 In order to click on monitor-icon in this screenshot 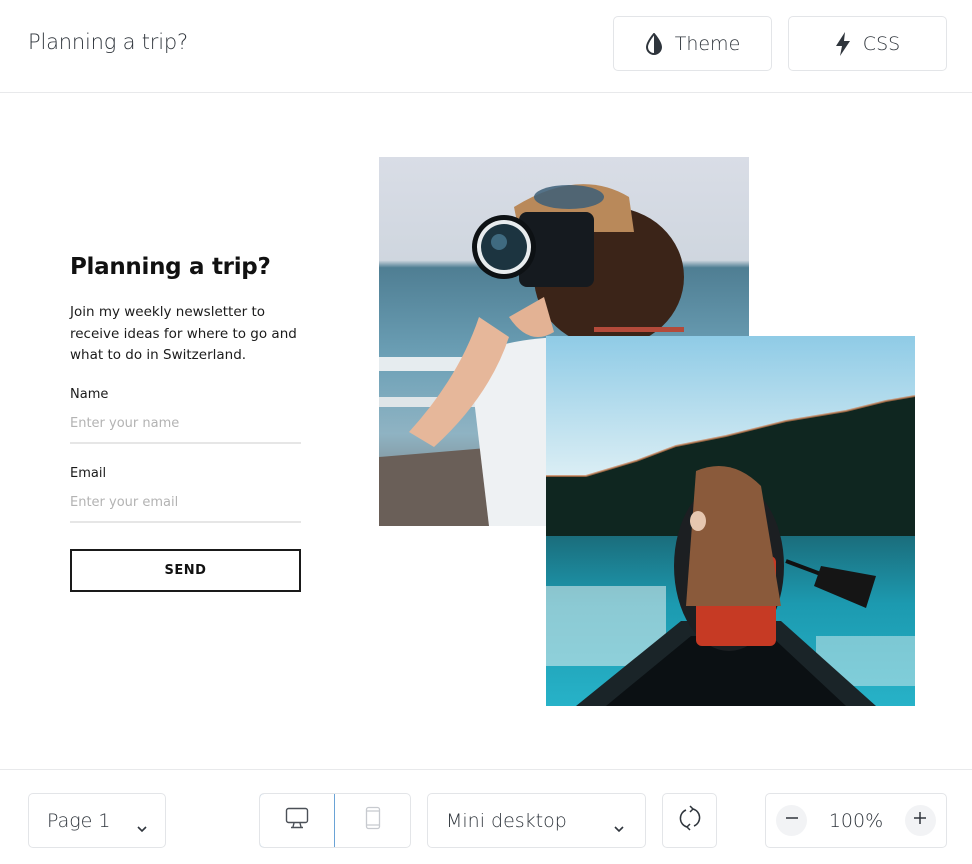, I will do `click(297, 820)`.